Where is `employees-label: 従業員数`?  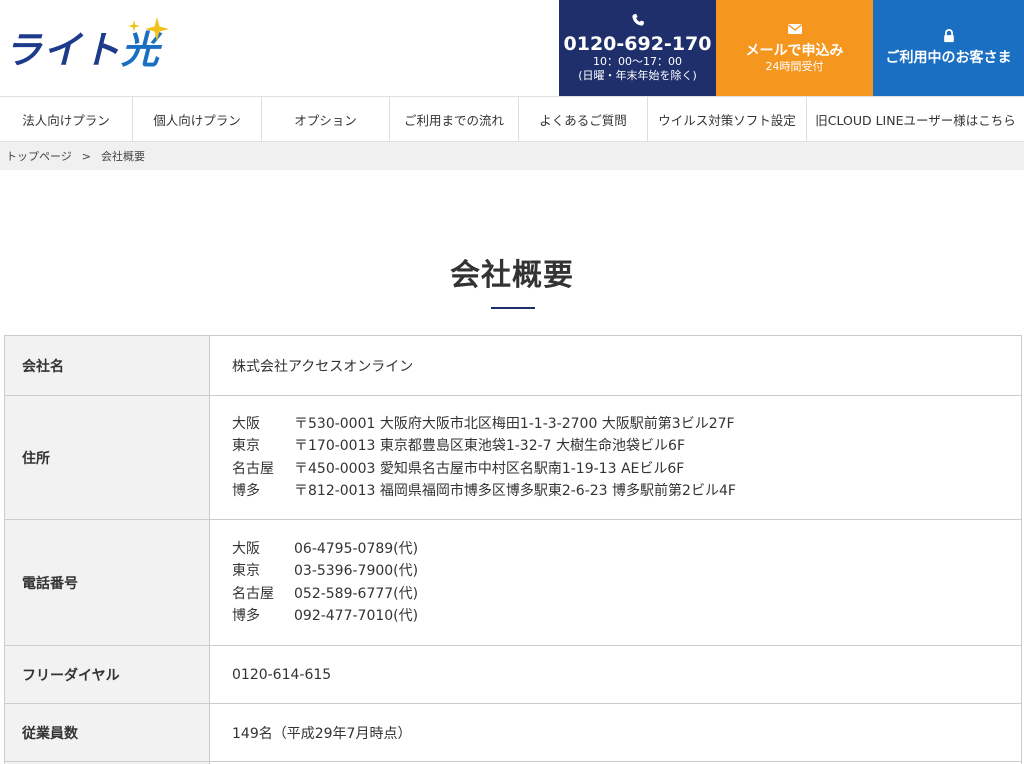 employees-label: 従業員数 is located at coordinates (107, 732).